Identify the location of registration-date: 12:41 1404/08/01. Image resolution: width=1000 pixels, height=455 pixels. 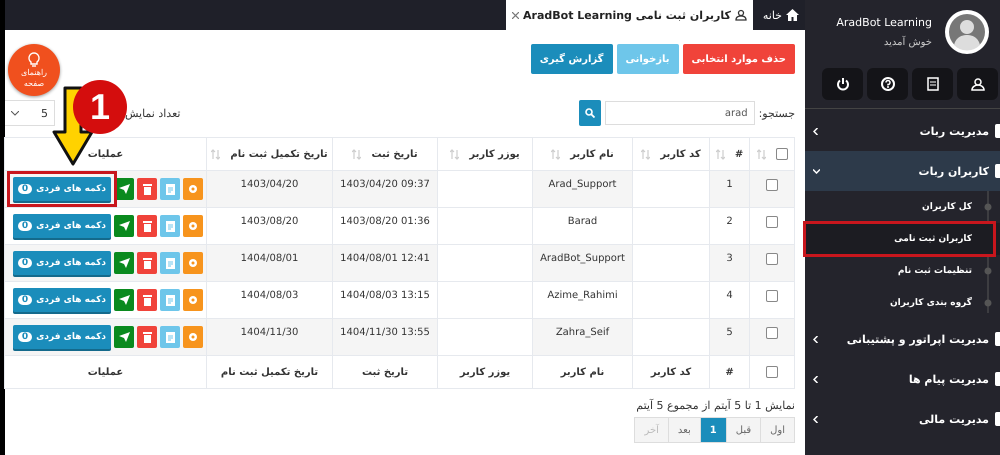
(385, 258).